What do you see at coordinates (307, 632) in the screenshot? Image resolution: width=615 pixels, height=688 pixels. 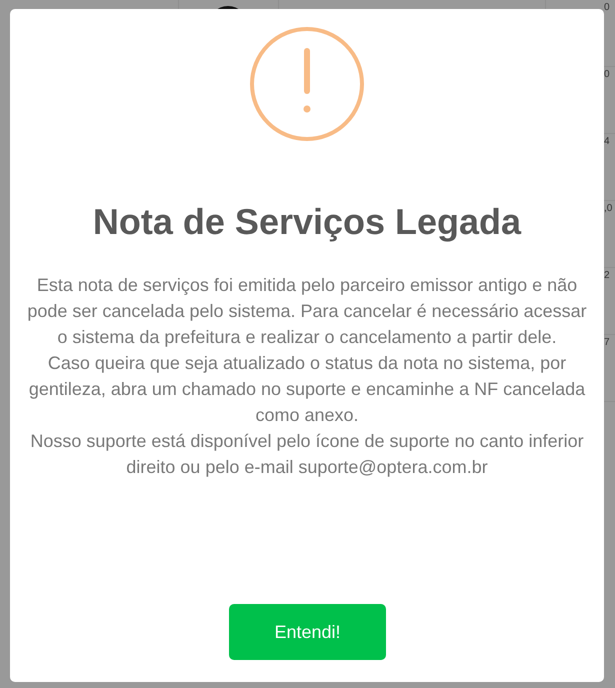 I see `confirm-button: Entendi!` at bounding box center [307, 632].